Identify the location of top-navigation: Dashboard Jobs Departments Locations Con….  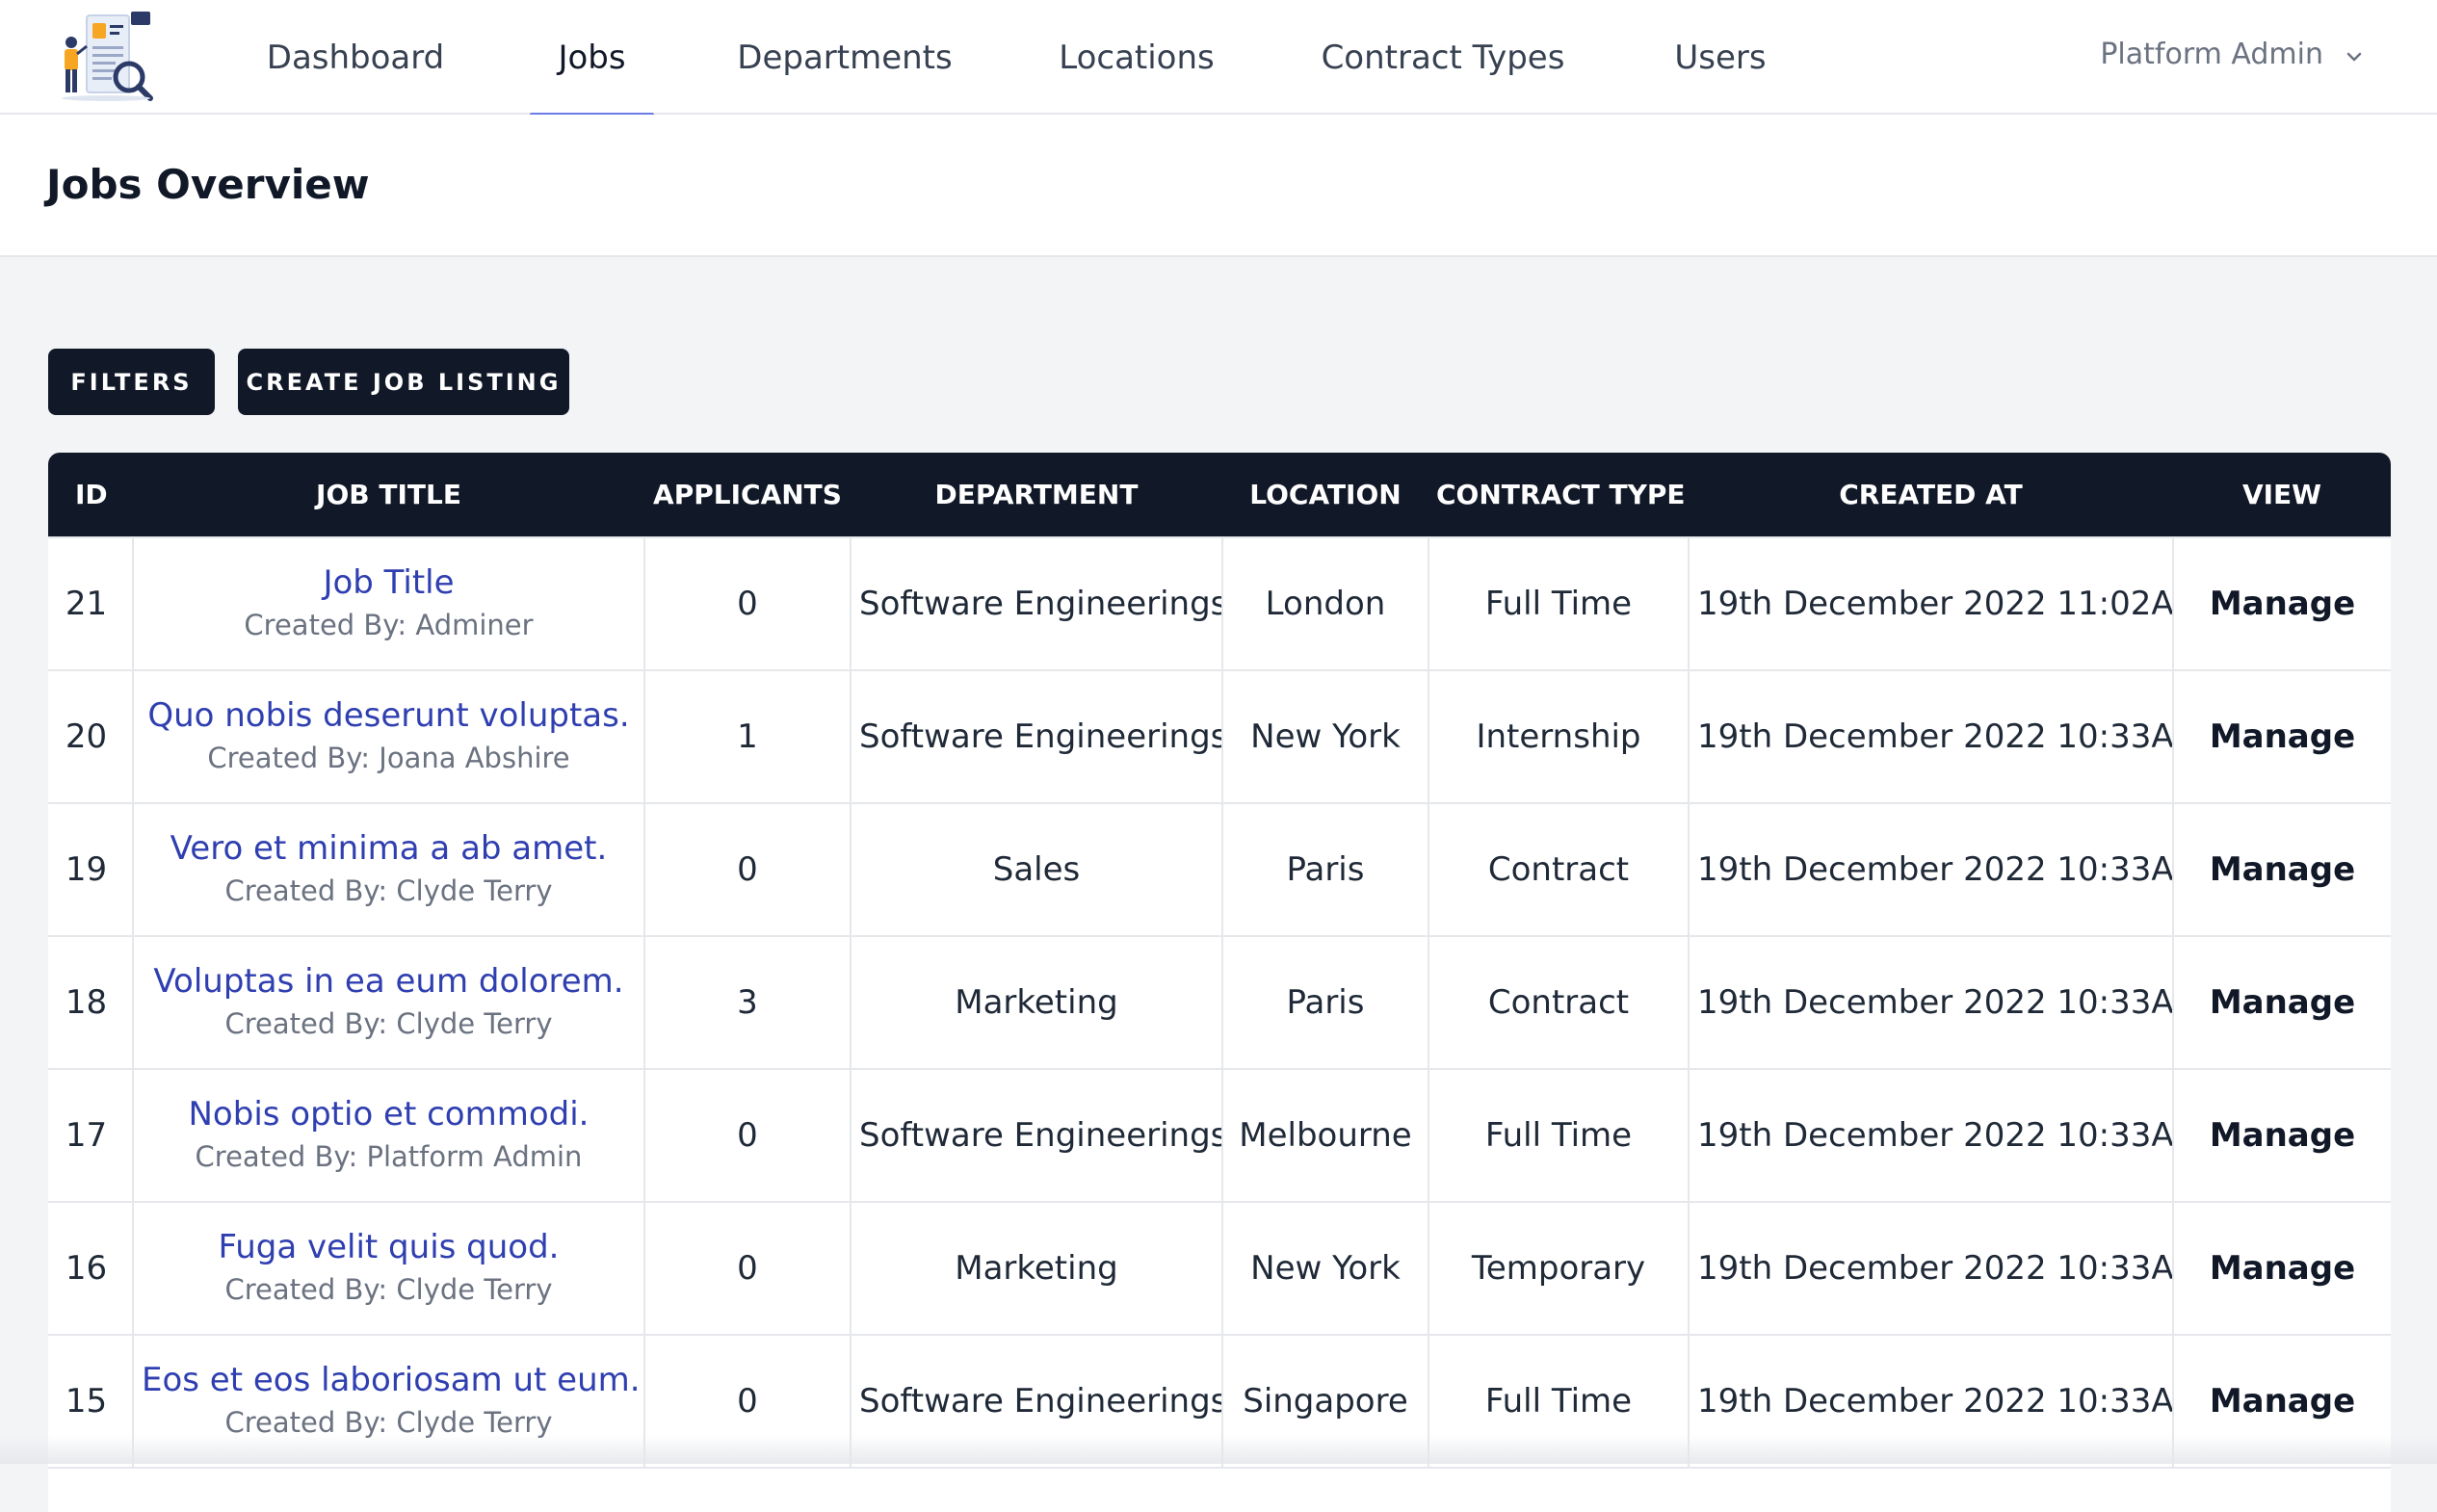
(1218, 57).